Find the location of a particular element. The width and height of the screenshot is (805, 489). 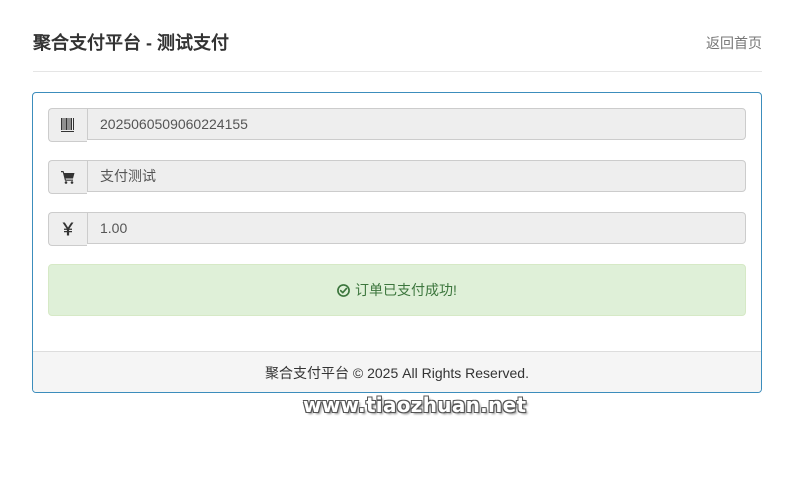

yen-icon is located at coordinates (67, 229).